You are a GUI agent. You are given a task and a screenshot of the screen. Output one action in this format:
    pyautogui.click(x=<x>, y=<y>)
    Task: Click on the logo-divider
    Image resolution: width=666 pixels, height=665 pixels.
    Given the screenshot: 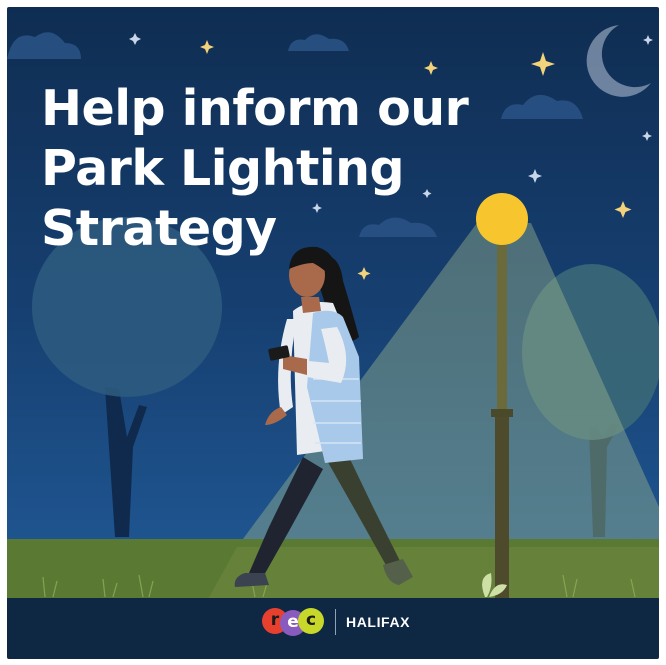 What is the action you would take?
    pyautogui.click(x=335, y=622)
    